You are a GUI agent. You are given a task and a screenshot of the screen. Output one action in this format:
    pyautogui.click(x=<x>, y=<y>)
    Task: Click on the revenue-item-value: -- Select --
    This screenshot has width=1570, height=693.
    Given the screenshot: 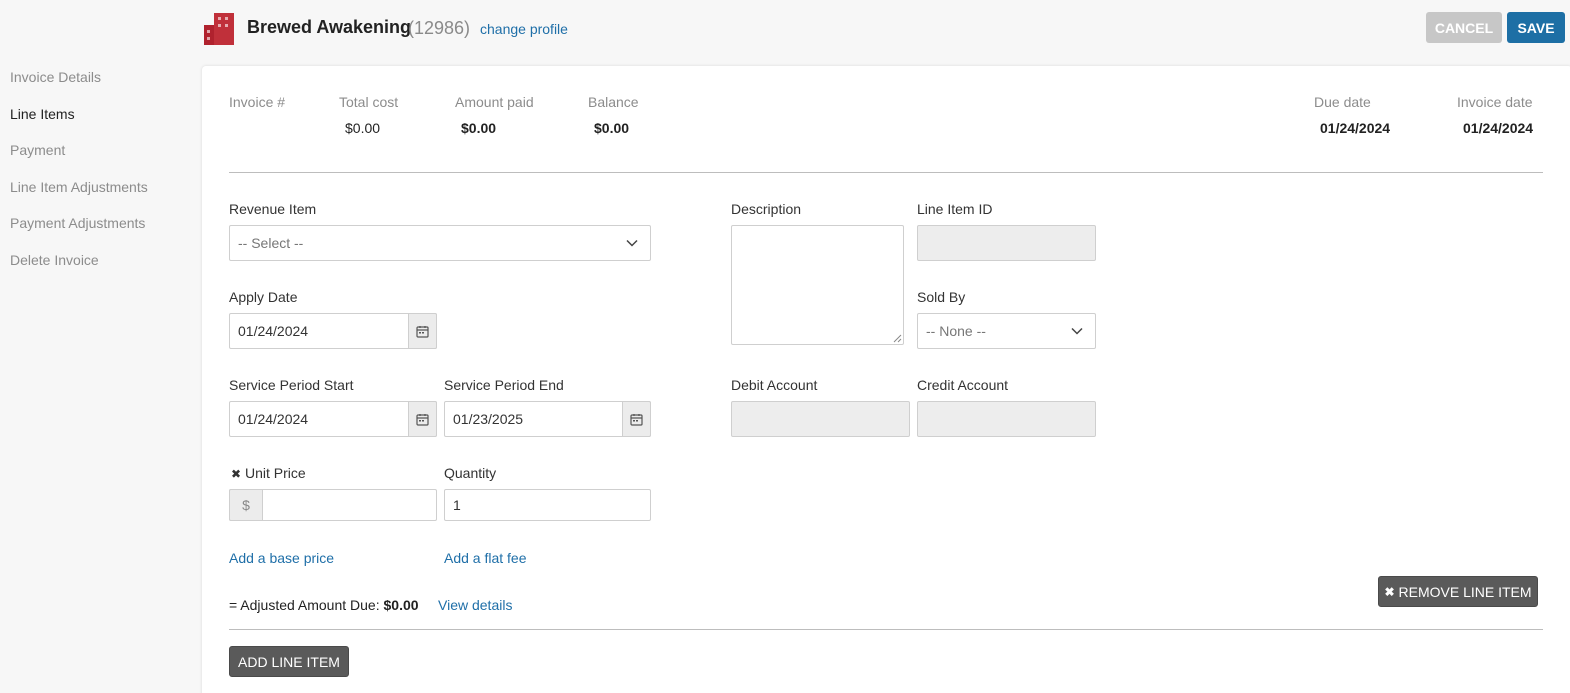 What is the action you would take?
    pyautogui.click(x=271, y=243)
    